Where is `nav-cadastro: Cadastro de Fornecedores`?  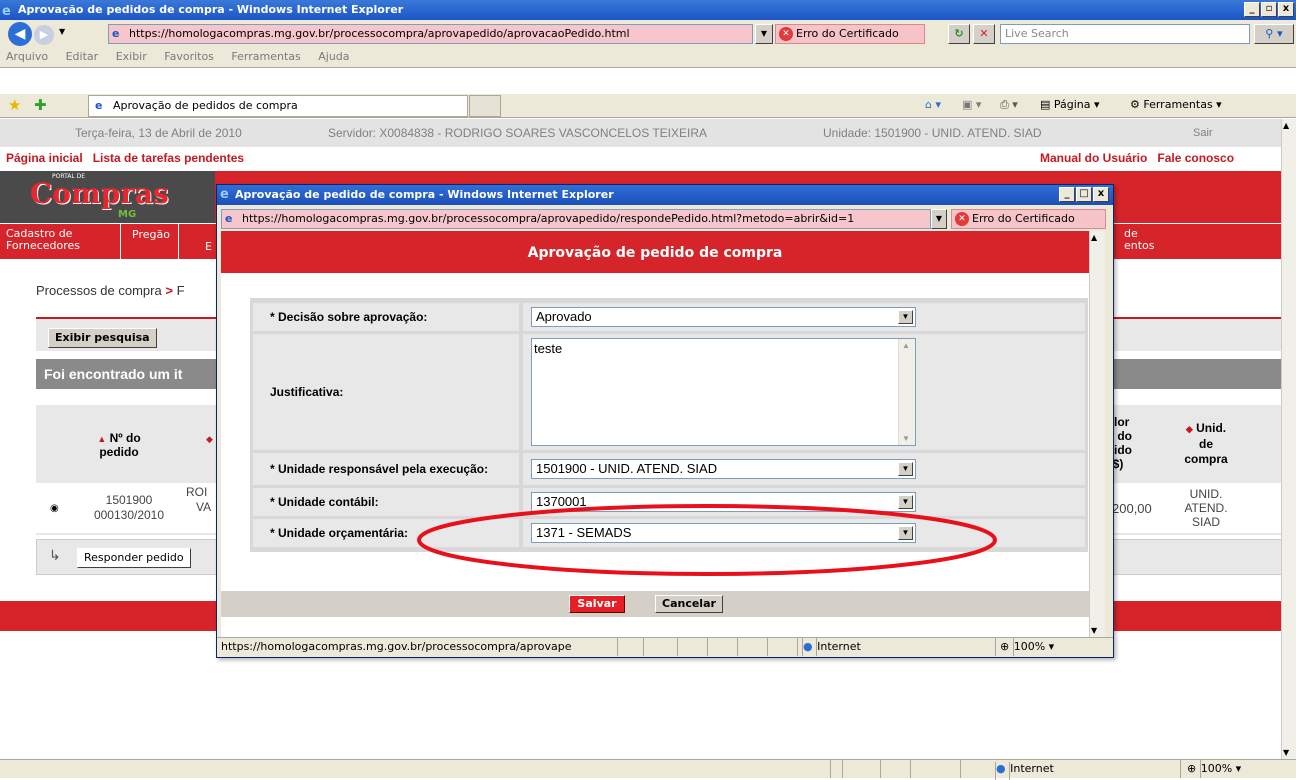 nav-cadastro: Cadastro de Fornecedores is located at coordinates (43, 240).